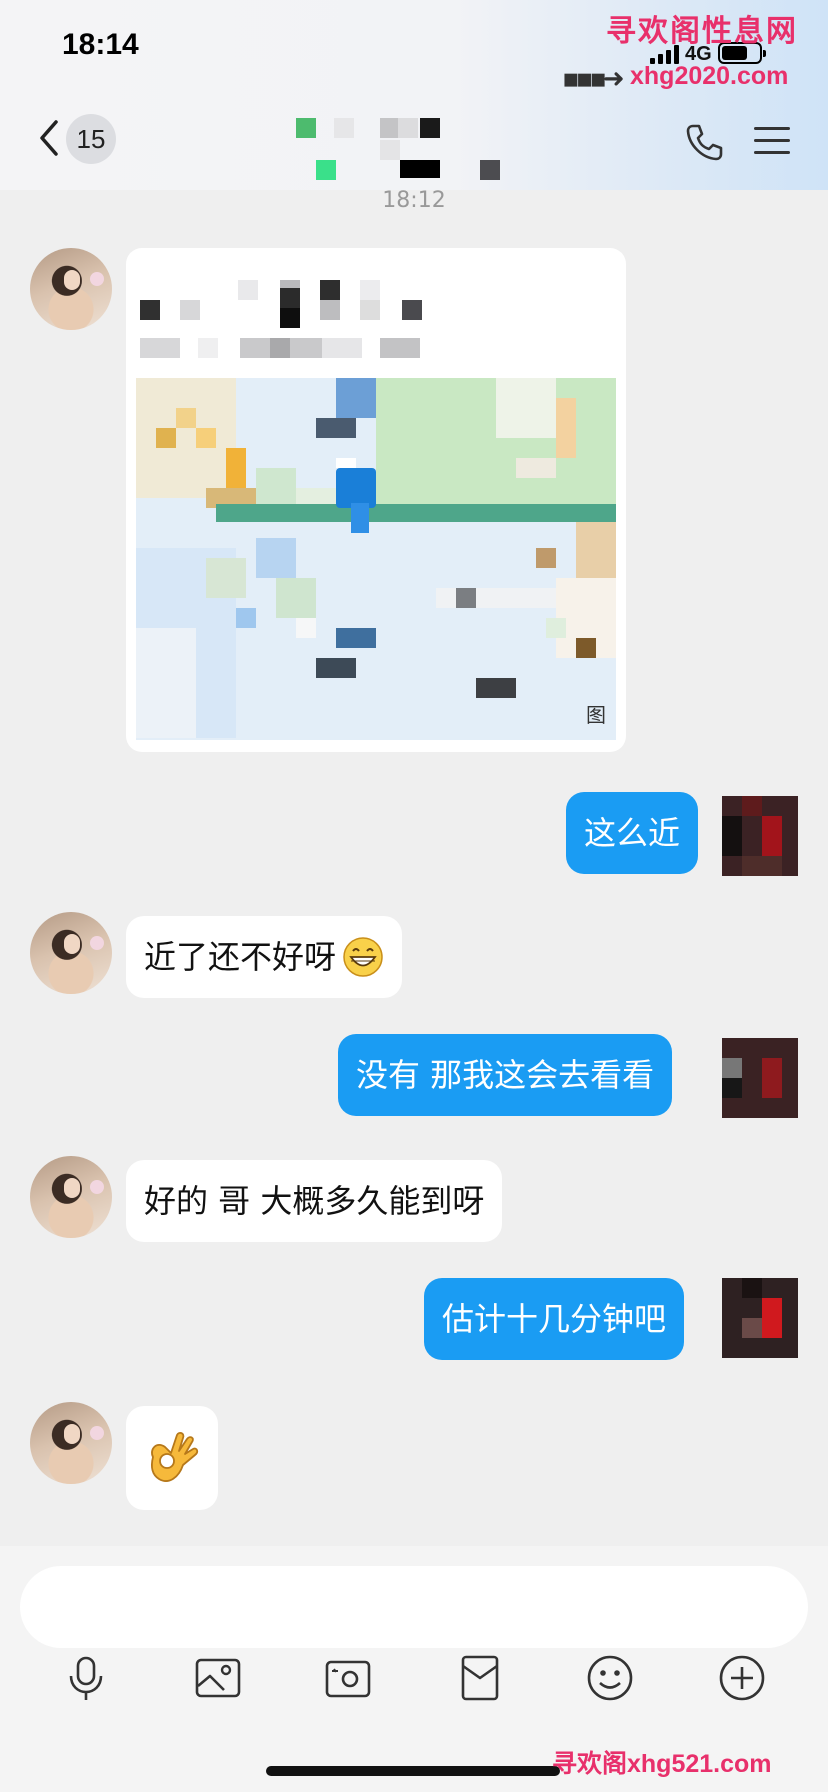 This screenshot has height=1792, width=828. Describe the element at coordinates (376, 559) in the screenshot. I see `location-map: 图` at that location.